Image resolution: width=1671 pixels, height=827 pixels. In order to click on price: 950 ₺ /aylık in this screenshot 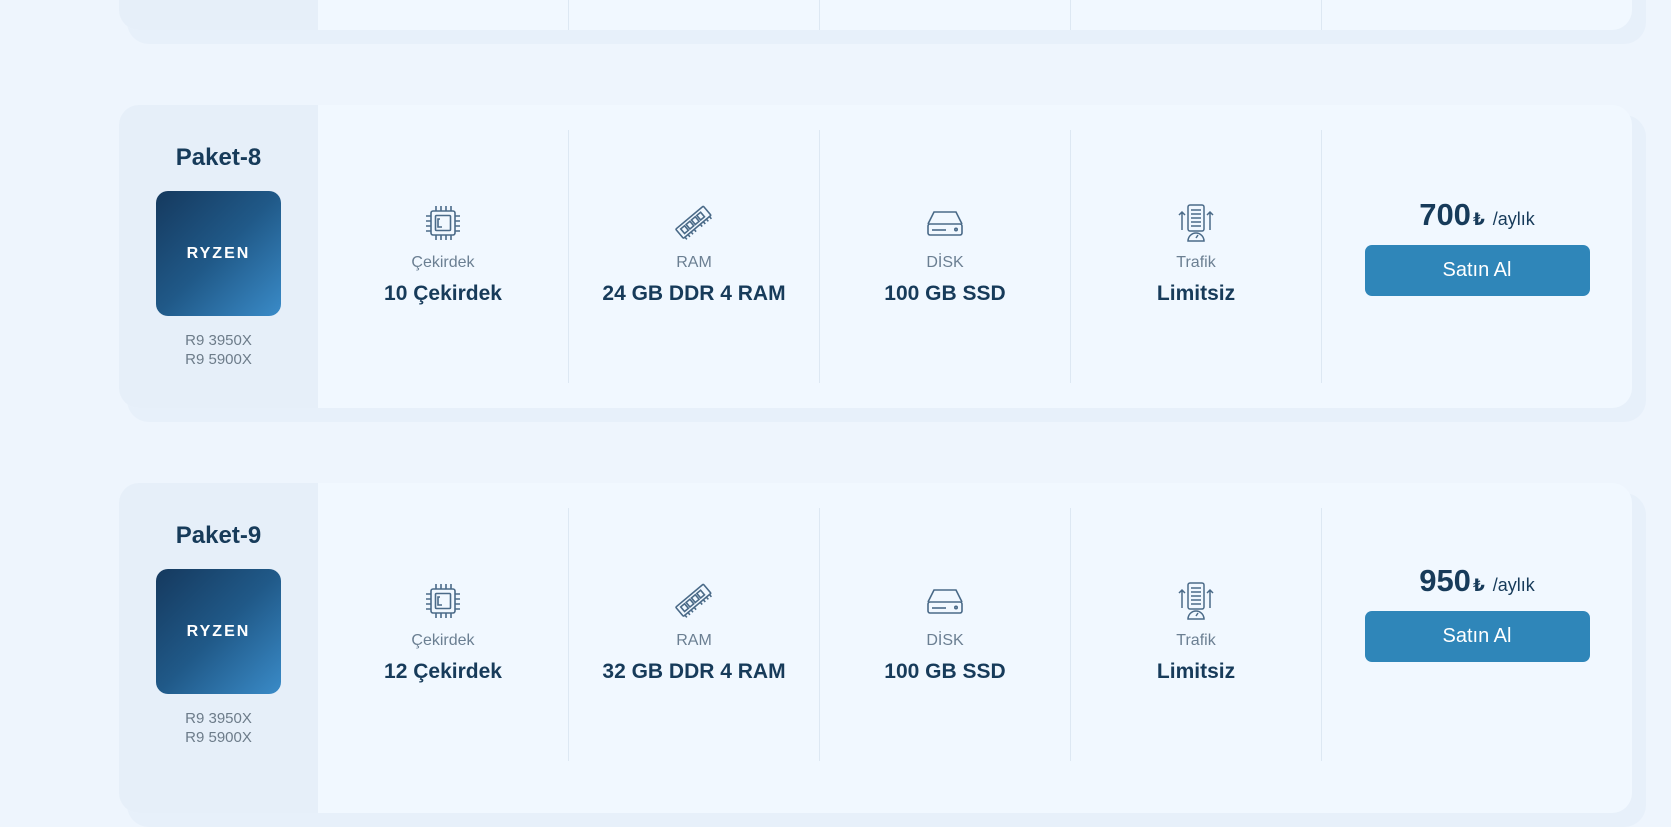, I will do `click(1477, 581)`.